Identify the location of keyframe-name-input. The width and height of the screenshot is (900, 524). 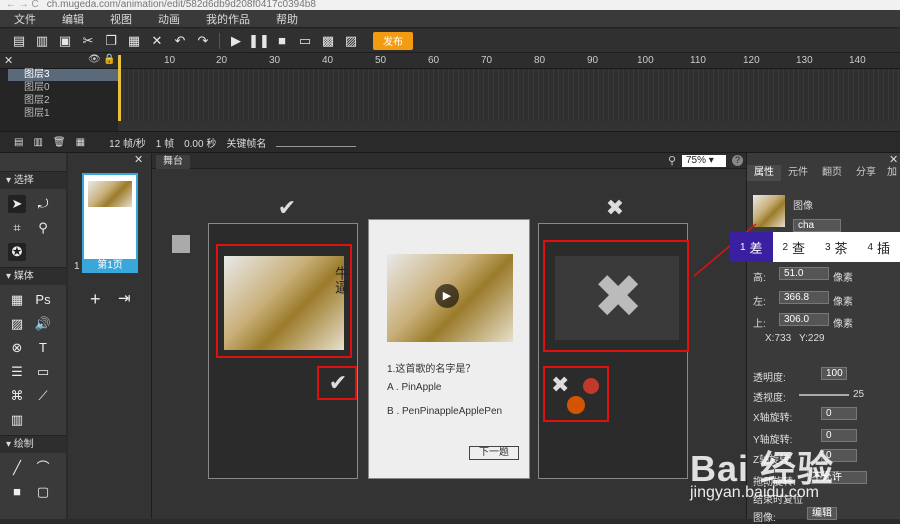
(316, 142).